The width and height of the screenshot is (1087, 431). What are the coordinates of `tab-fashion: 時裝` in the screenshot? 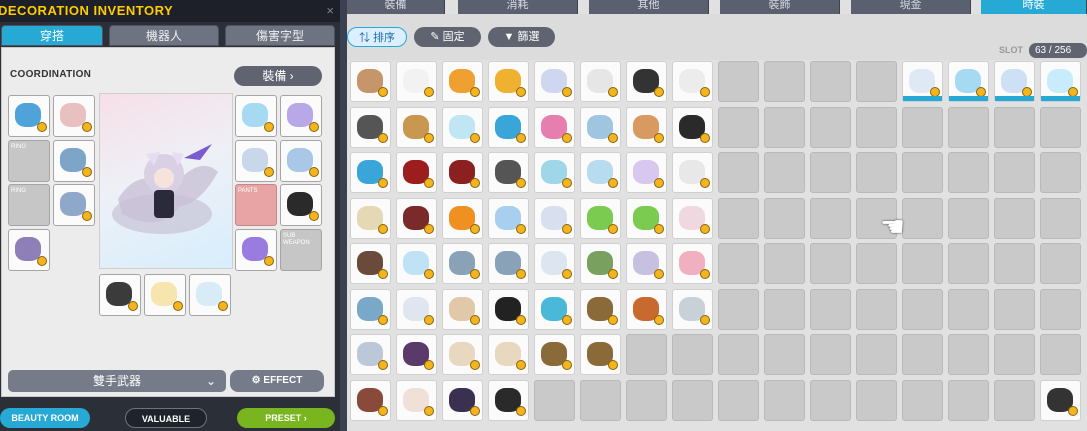 It's located at (1034, 7).